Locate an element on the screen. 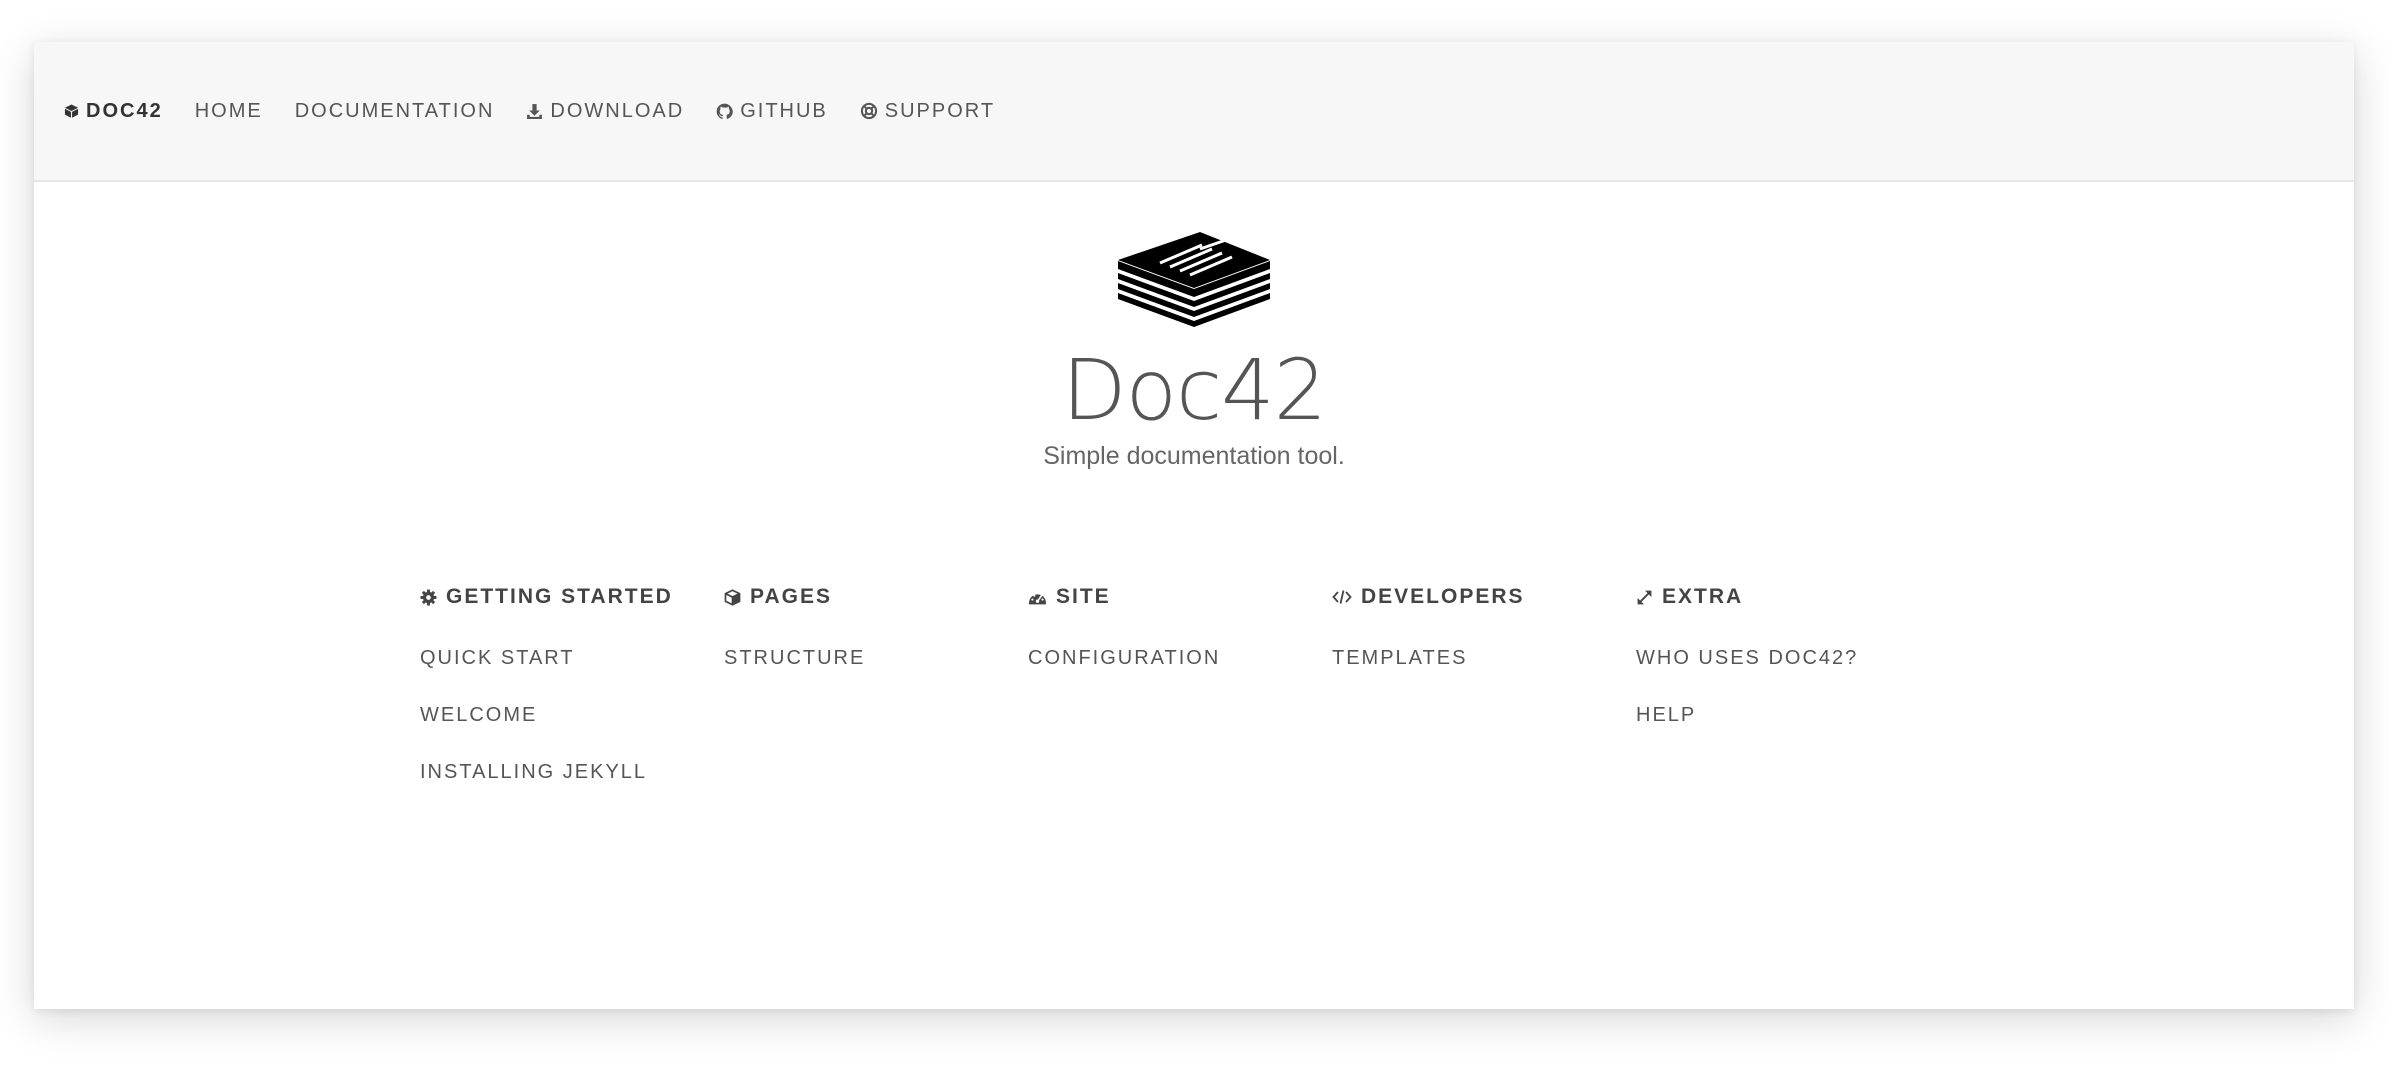 This screenshot has width=2390, height=1092. link-quick-start: QUICK START is located at coordinates (572, 672).